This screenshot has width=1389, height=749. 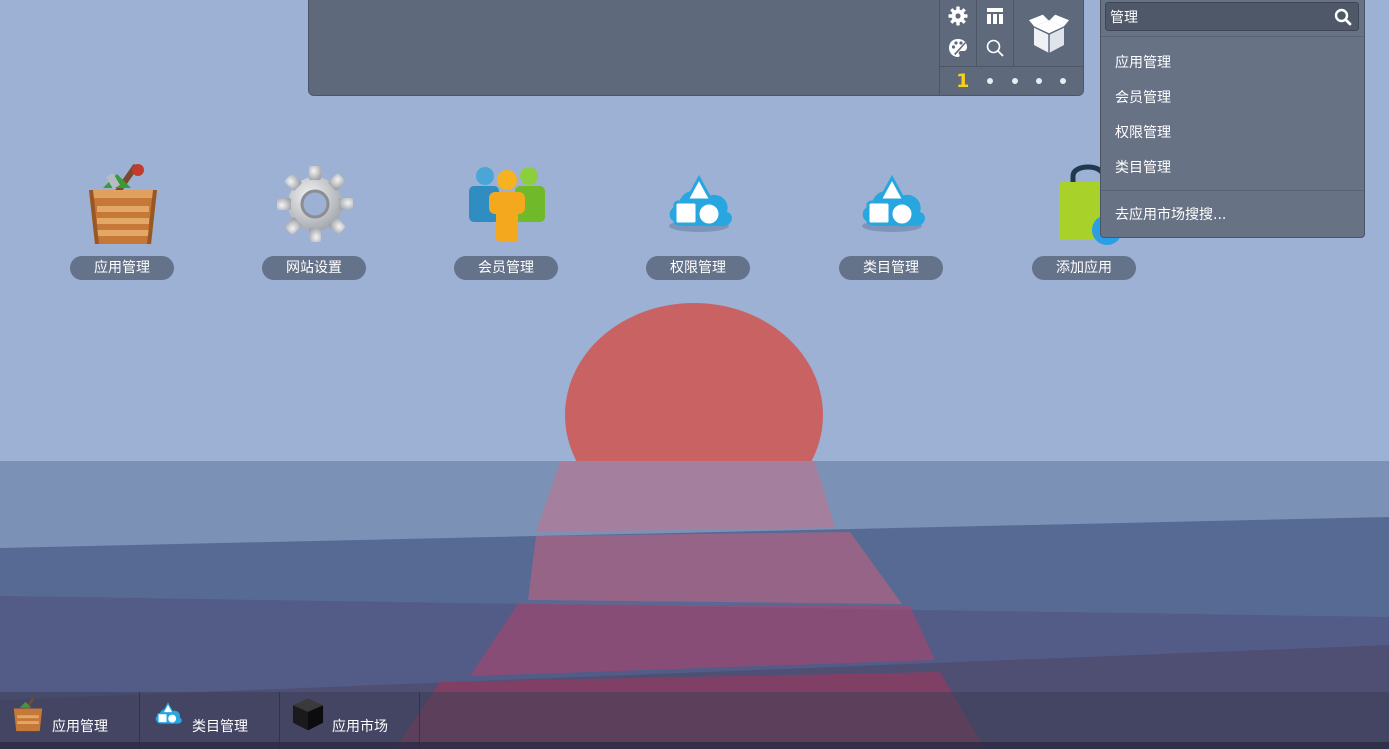 I want to click on search-result-member-manage: 会员管理, so click(x=1143, y=97).